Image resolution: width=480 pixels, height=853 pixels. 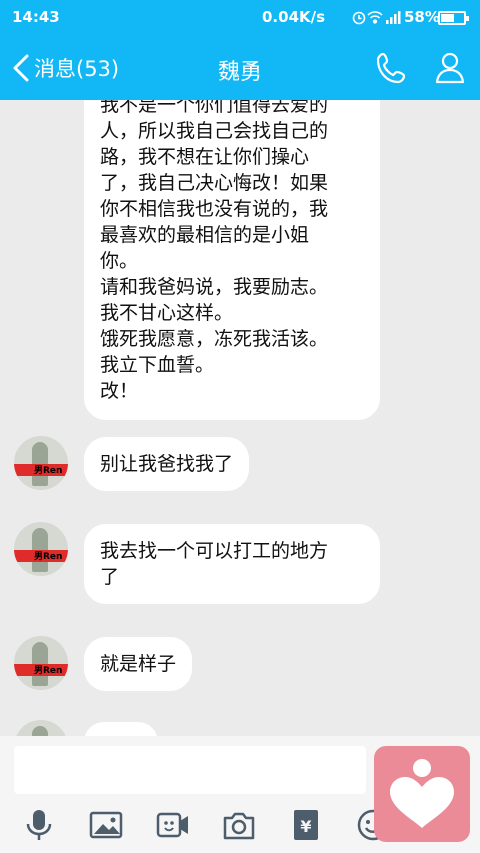 I want to click on red-packet-icon: ¥, so click(x=306, y=825).